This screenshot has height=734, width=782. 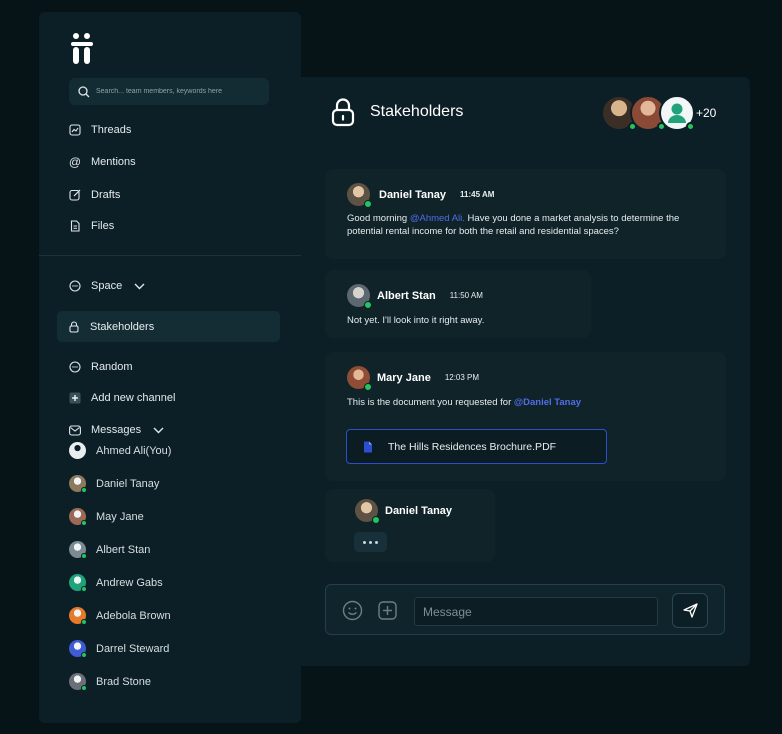 I want to click on dm-name: Andrew Gabs, so click(x=129, y=582).